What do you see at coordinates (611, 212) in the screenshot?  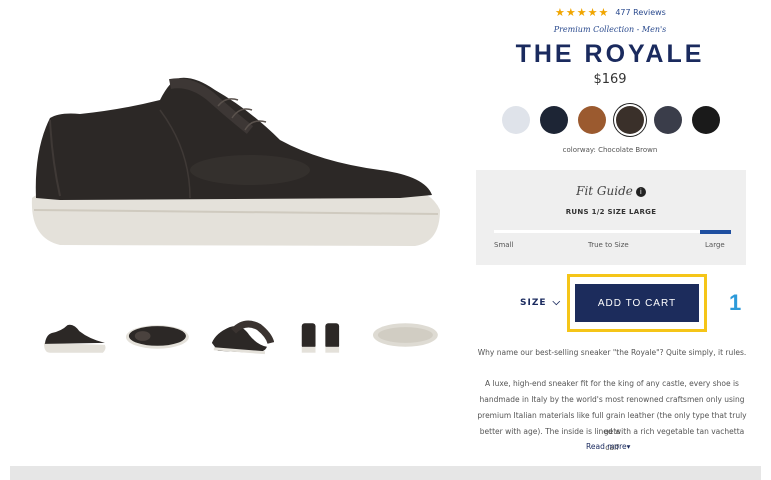 I see `fit-runs-text: RUNS 1/2 SIZE LARGE` at bounding box center [611, 212].